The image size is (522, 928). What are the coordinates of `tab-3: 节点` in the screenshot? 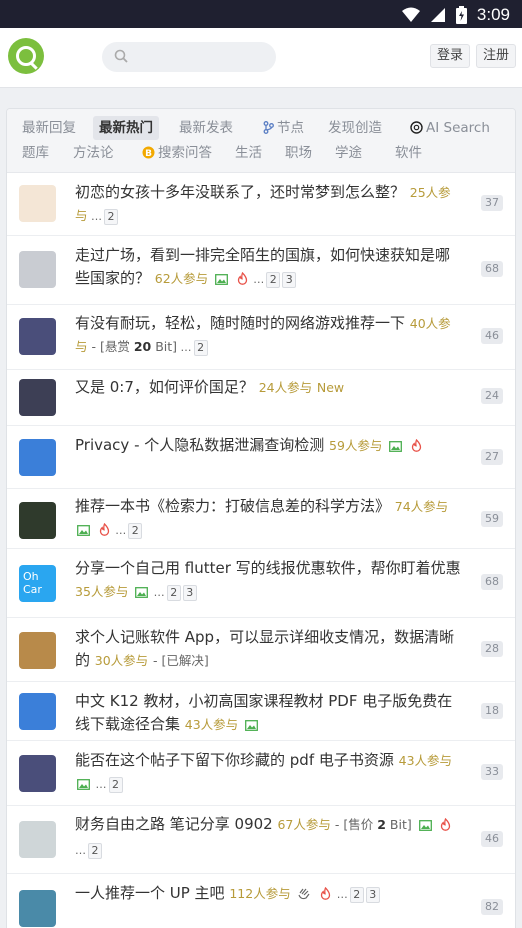 It's located at (283, 128).